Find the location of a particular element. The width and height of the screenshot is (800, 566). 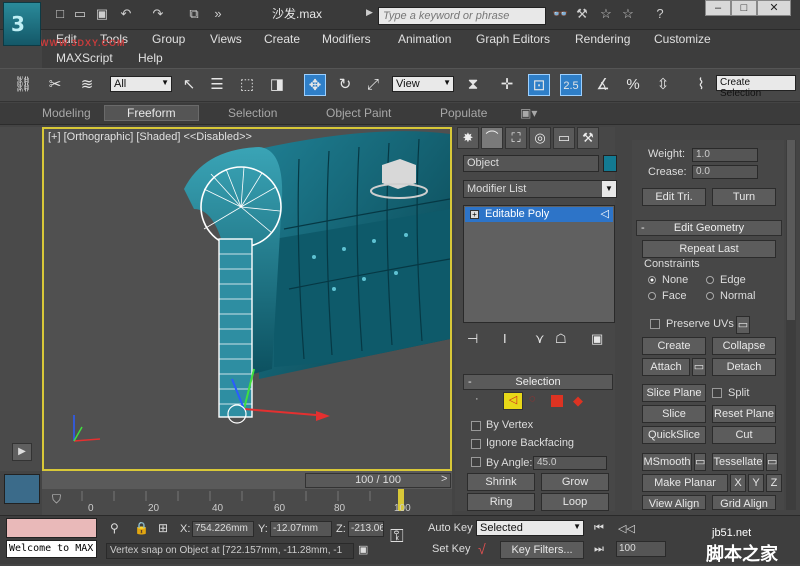

scrollbar-thumb is located at coordinates (791, 230).